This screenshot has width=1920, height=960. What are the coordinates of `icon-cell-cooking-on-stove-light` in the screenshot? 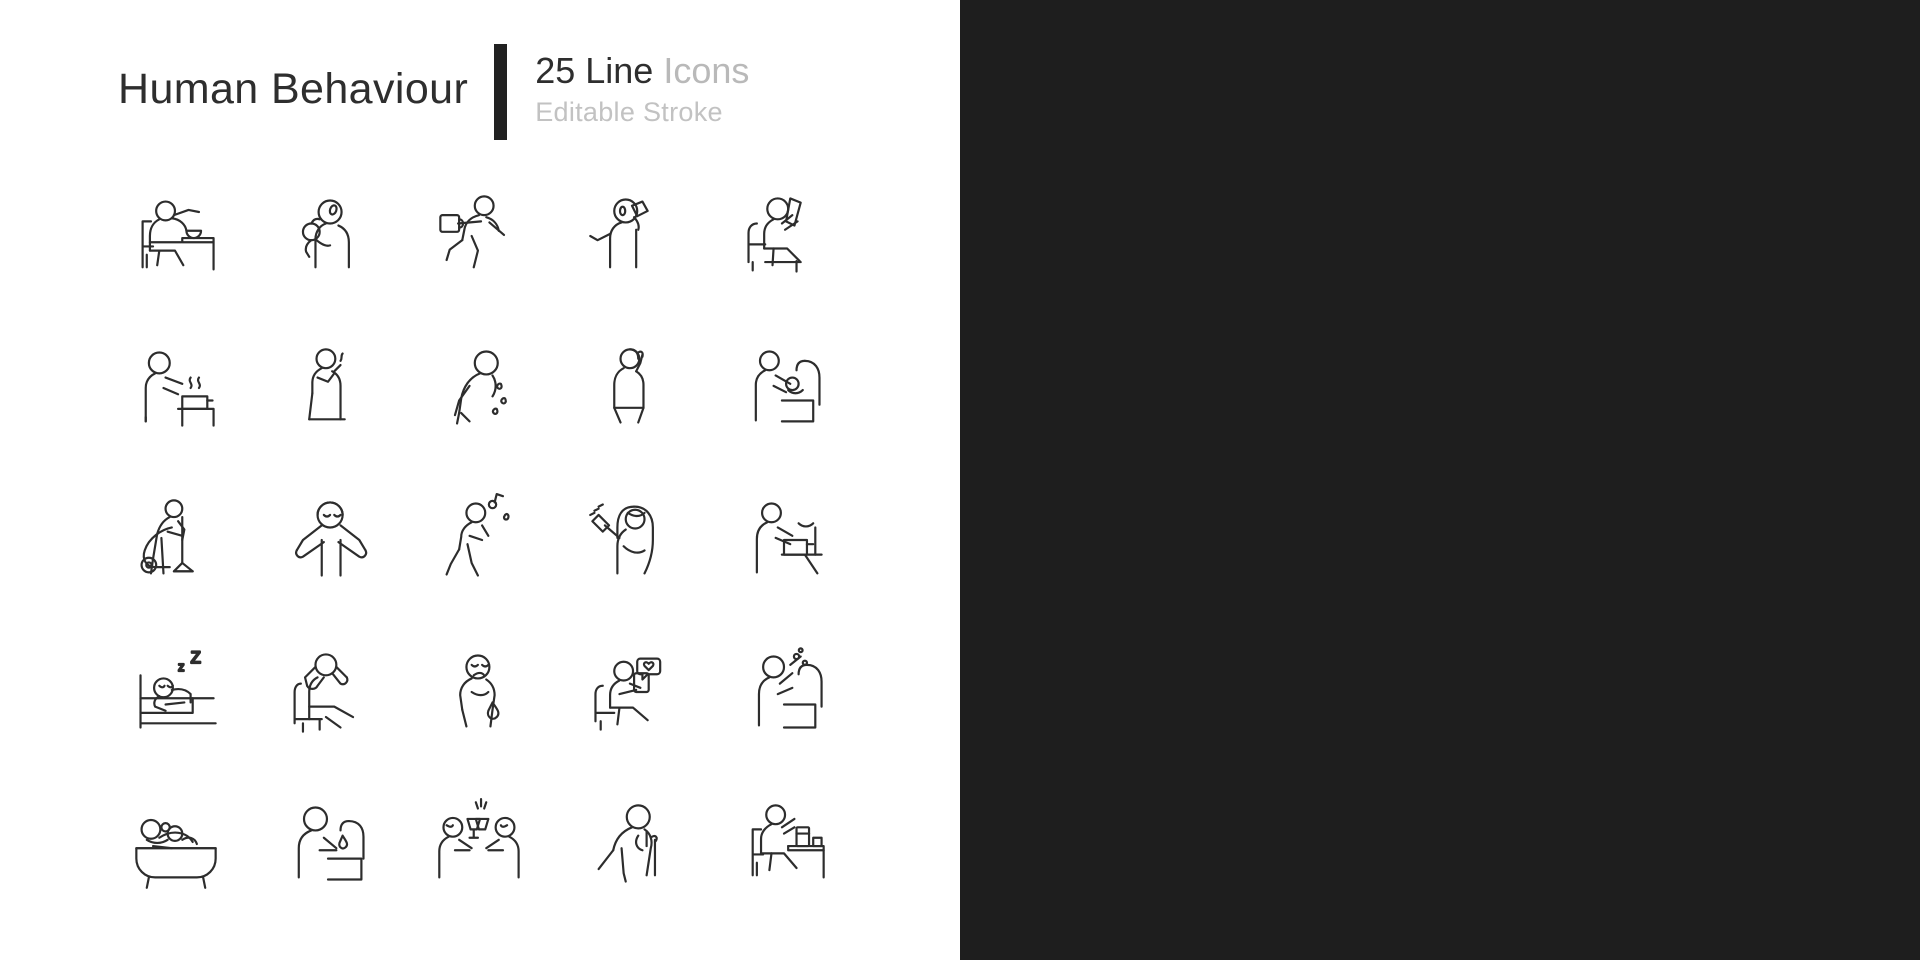 It's located at (176, 388).